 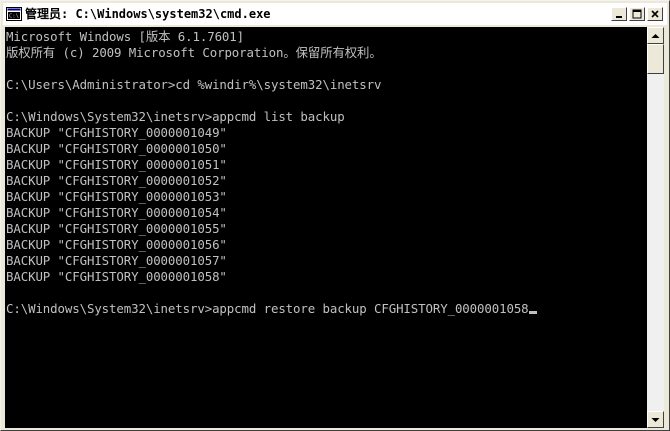 I want to click on window-title: 管理员: C:\Windows\system32\cmd.exe, so click(x=148, y=14).